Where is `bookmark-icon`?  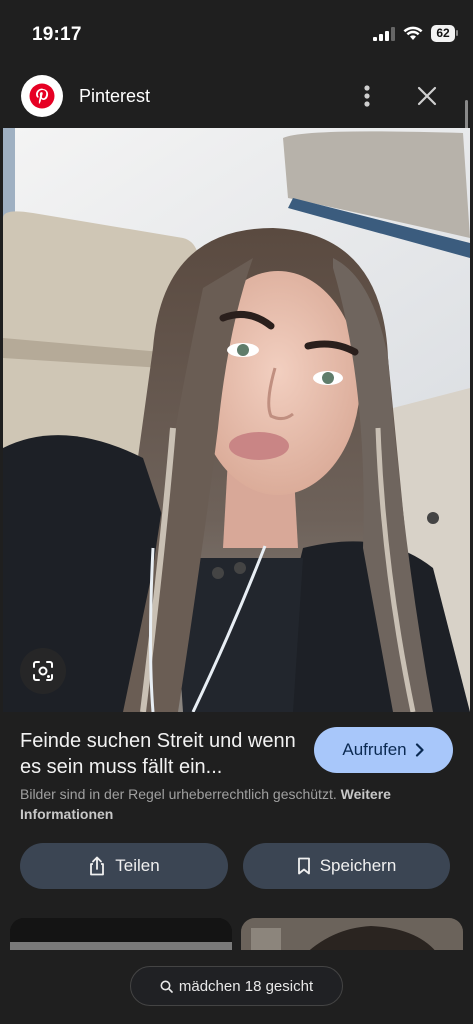
bookmark-icon is located at coordinates (303, 866).